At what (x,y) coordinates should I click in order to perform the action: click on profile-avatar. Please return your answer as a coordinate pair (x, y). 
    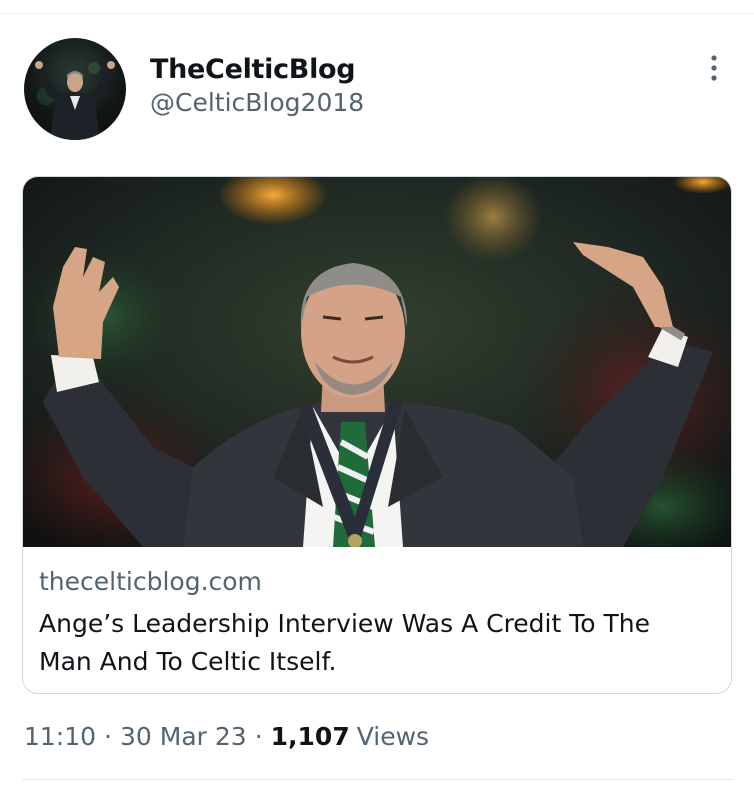
    Looking at the image, I should click on (75, 89).